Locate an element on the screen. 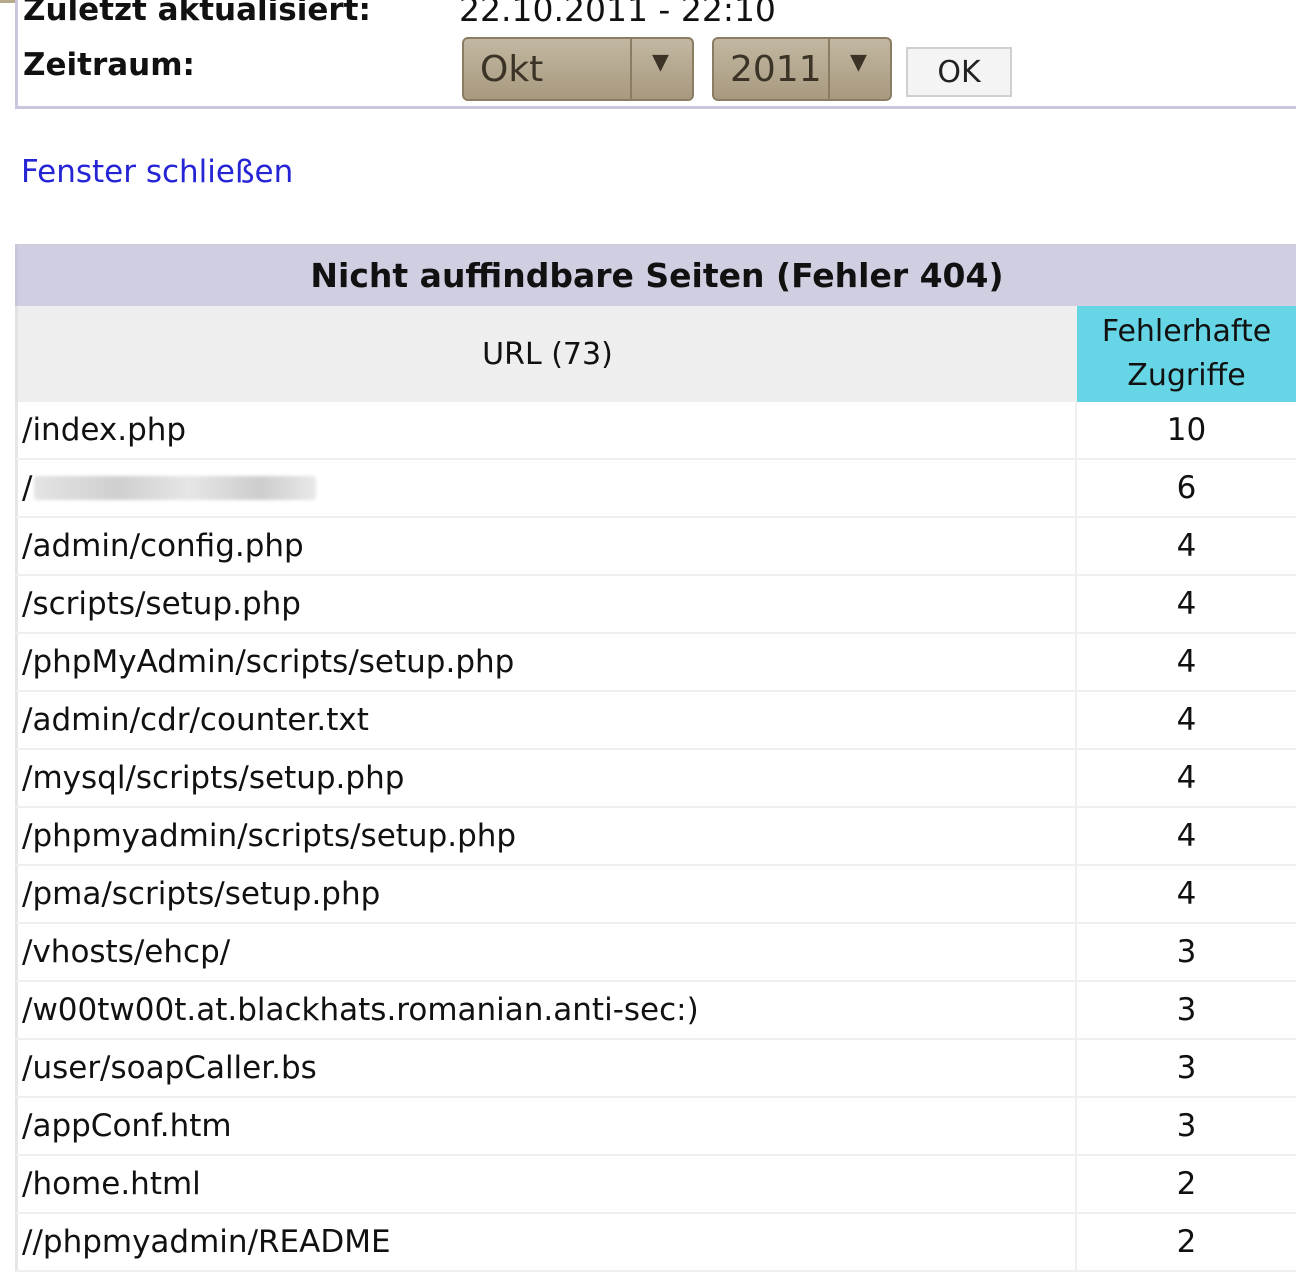  url-text: /index.php is located at coordinates (104, 430).